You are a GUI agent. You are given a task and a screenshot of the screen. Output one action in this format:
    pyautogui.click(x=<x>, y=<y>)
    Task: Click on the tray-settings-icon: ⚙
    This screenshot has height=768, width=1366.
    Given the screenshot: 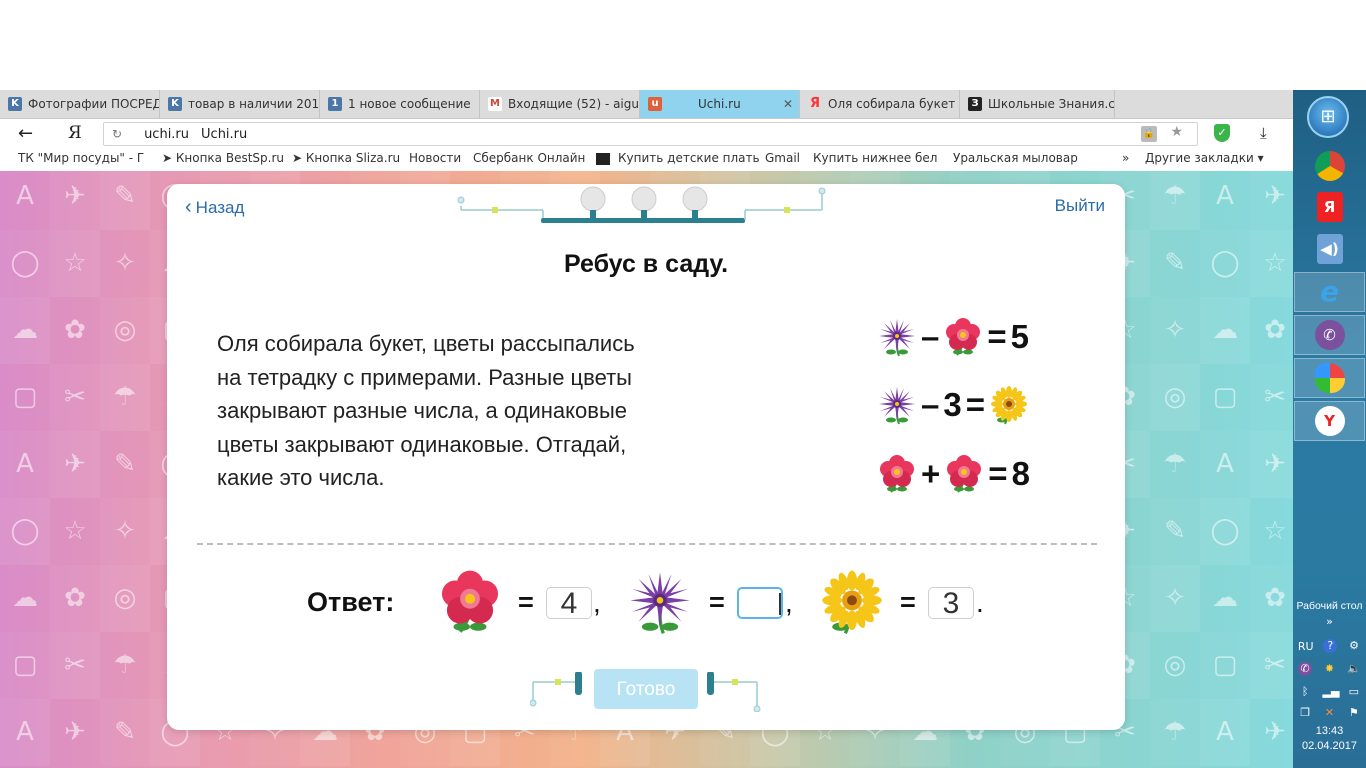 What is the action you would take?
    pyautogui.click(x=1354, y=646)
    